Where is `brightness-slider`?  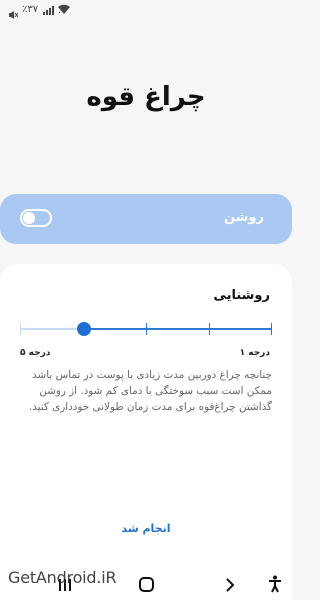
brightness-slider is located at coordinates (146, 329).